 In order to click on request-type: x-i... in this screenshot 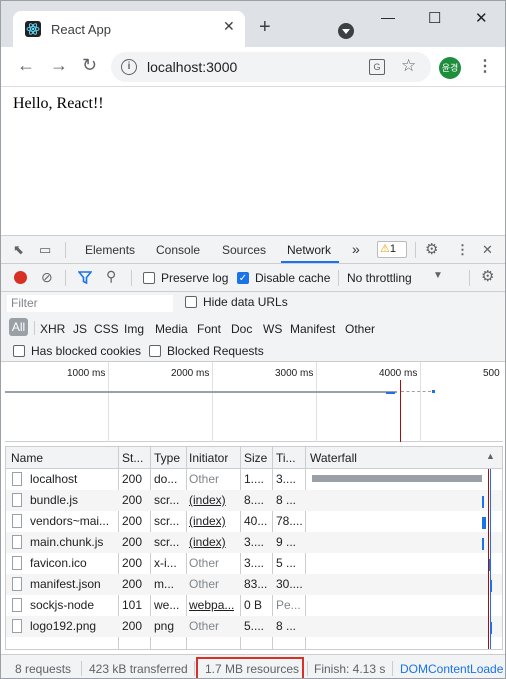, I will do `click(165, 563)`.